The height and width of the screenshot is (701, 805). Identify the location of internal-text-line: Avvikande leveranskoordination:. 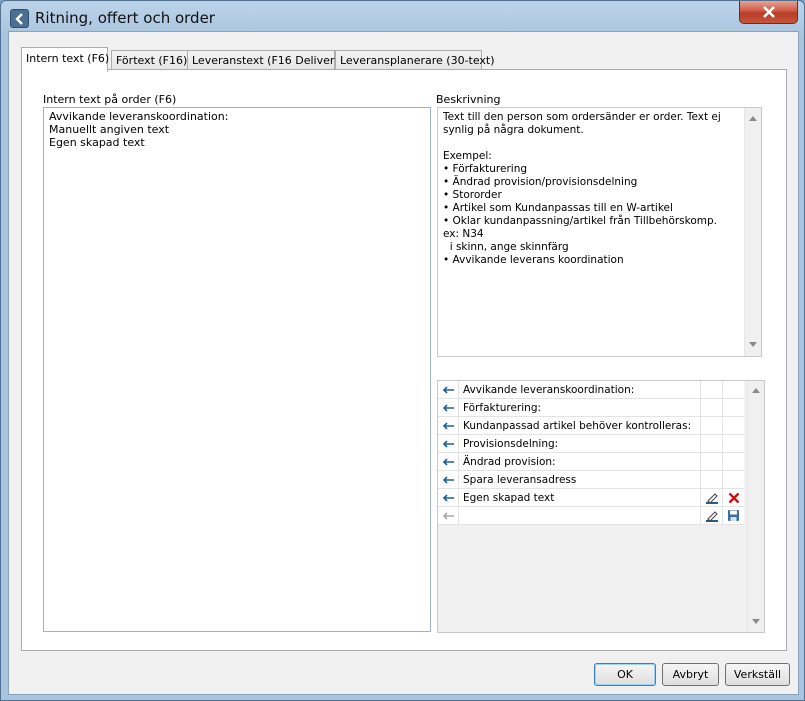
(139, 116).